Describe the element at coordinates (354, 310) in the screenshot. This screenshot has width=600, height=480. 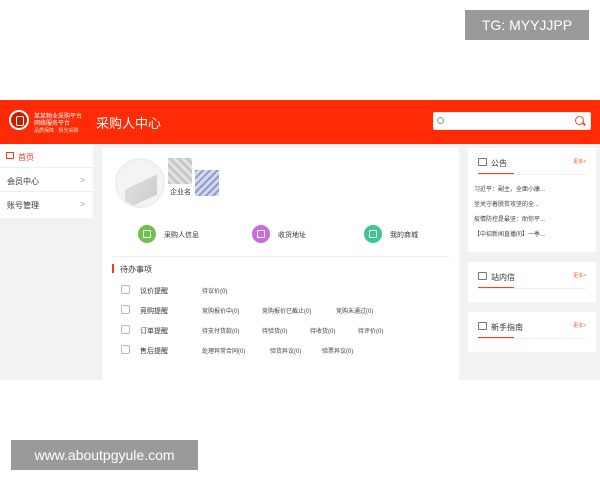
I see `todo-link-bidding-rejected: 竞购未通过(0)` at that location.